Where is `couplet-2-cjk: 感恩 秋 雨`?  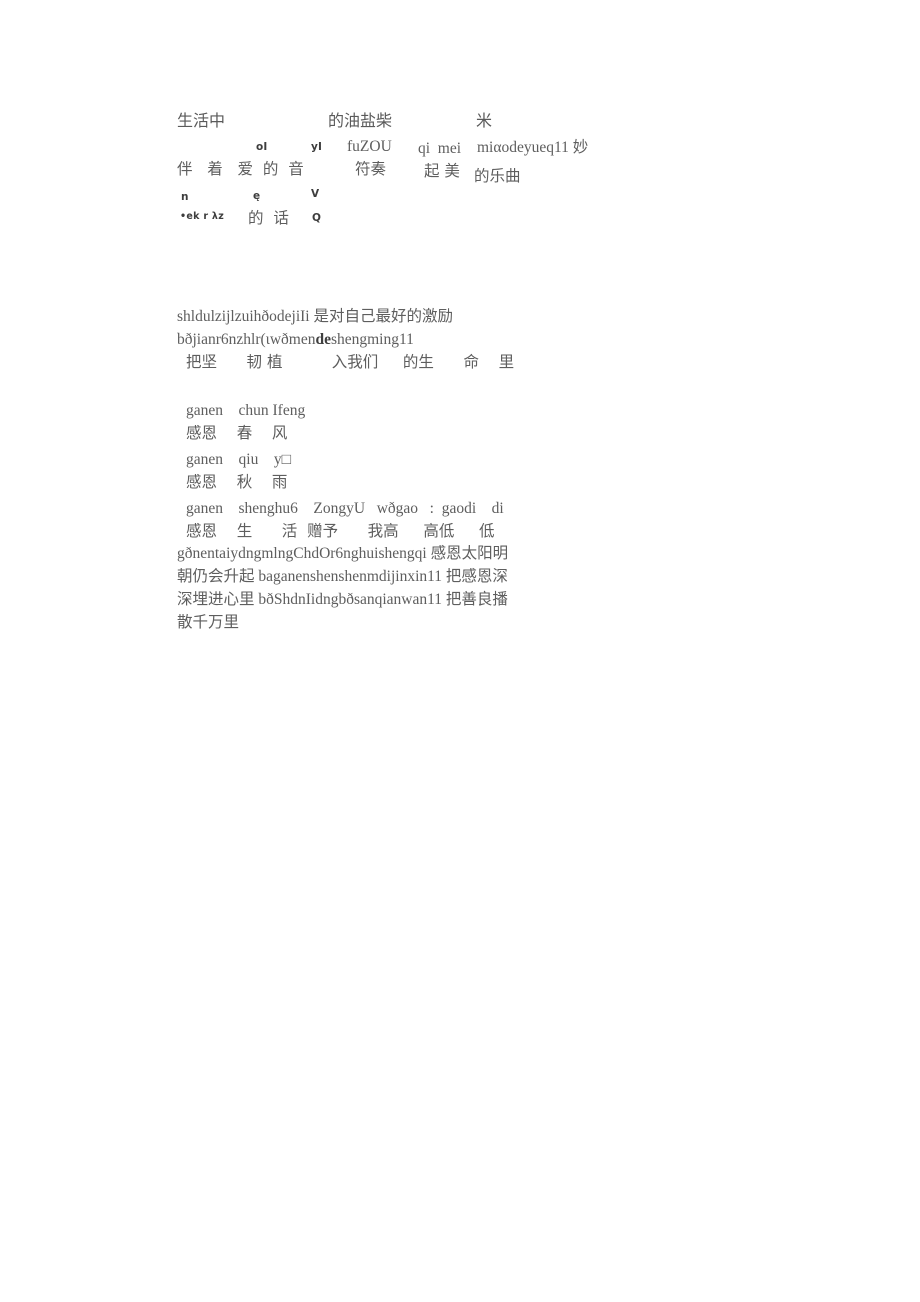
couplet-2-cjk: 感恩 秋 雨 is located at coordinates (237, 482).